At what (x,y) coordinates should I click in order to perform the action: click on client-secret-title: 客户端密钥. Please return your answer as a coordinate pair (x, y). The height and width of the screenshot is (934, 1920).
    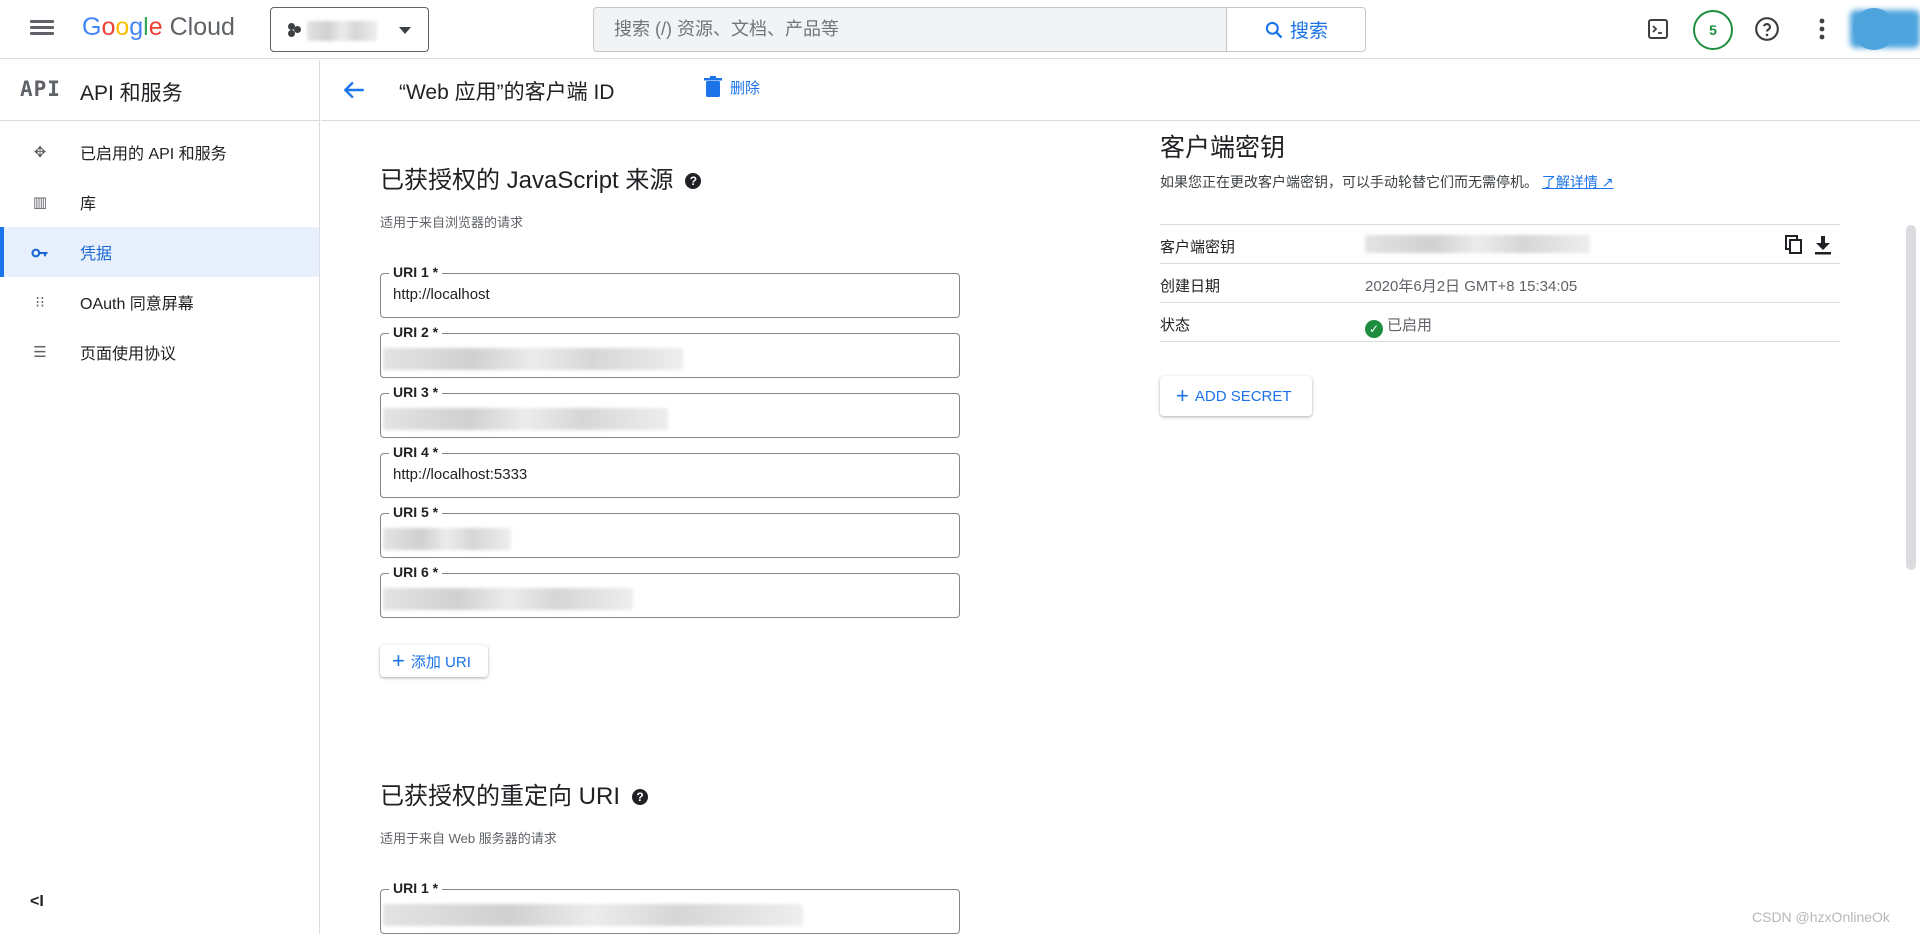
    Looking at the image, I should click on (1223, 148).